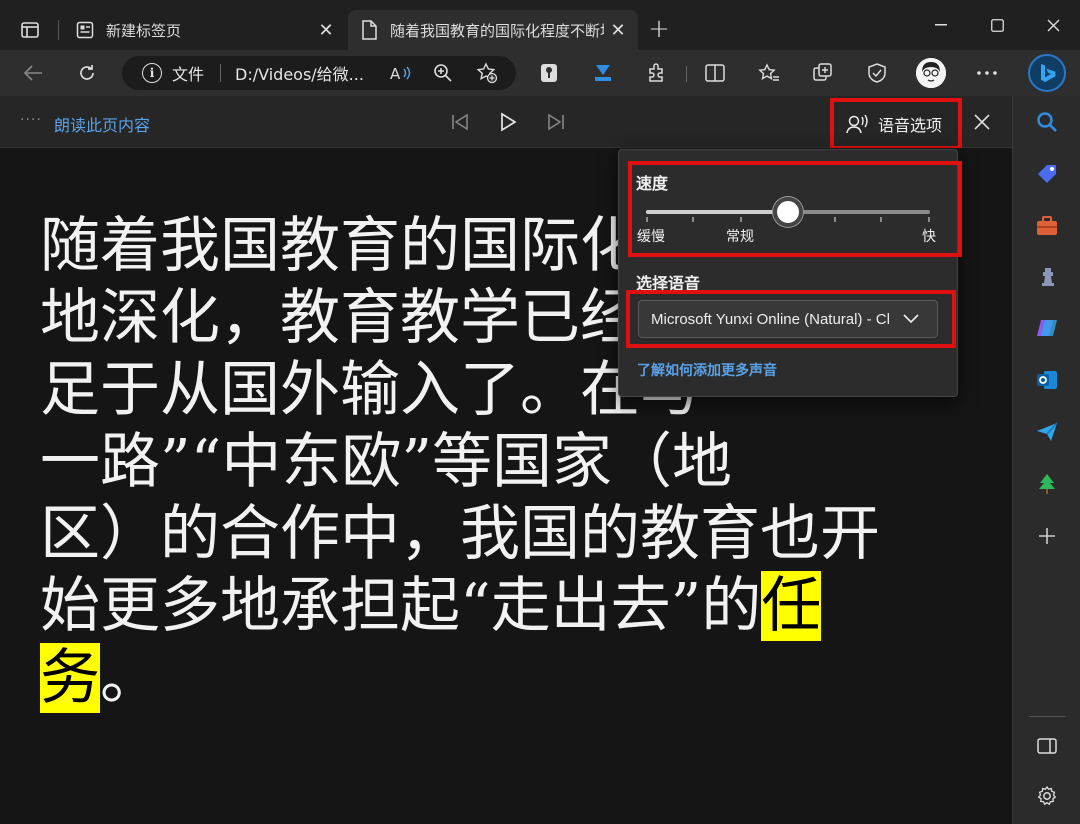 The width and height of the screenshot is (1080, 824). I want to click on read-aloud-title: 朗读此页内容, so click(102, 125).